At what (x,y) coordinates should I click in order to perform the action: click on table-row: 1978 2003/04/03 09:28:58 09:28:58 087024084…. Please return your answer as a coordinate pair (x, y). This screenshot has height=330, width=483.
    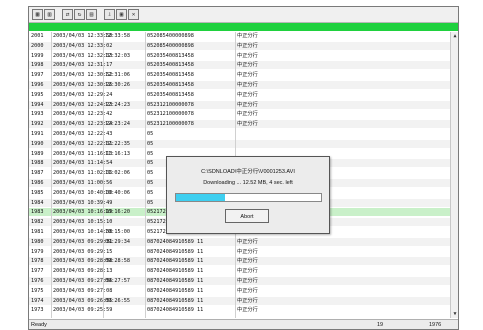
    Looking at the image, I should click on (239, 261).